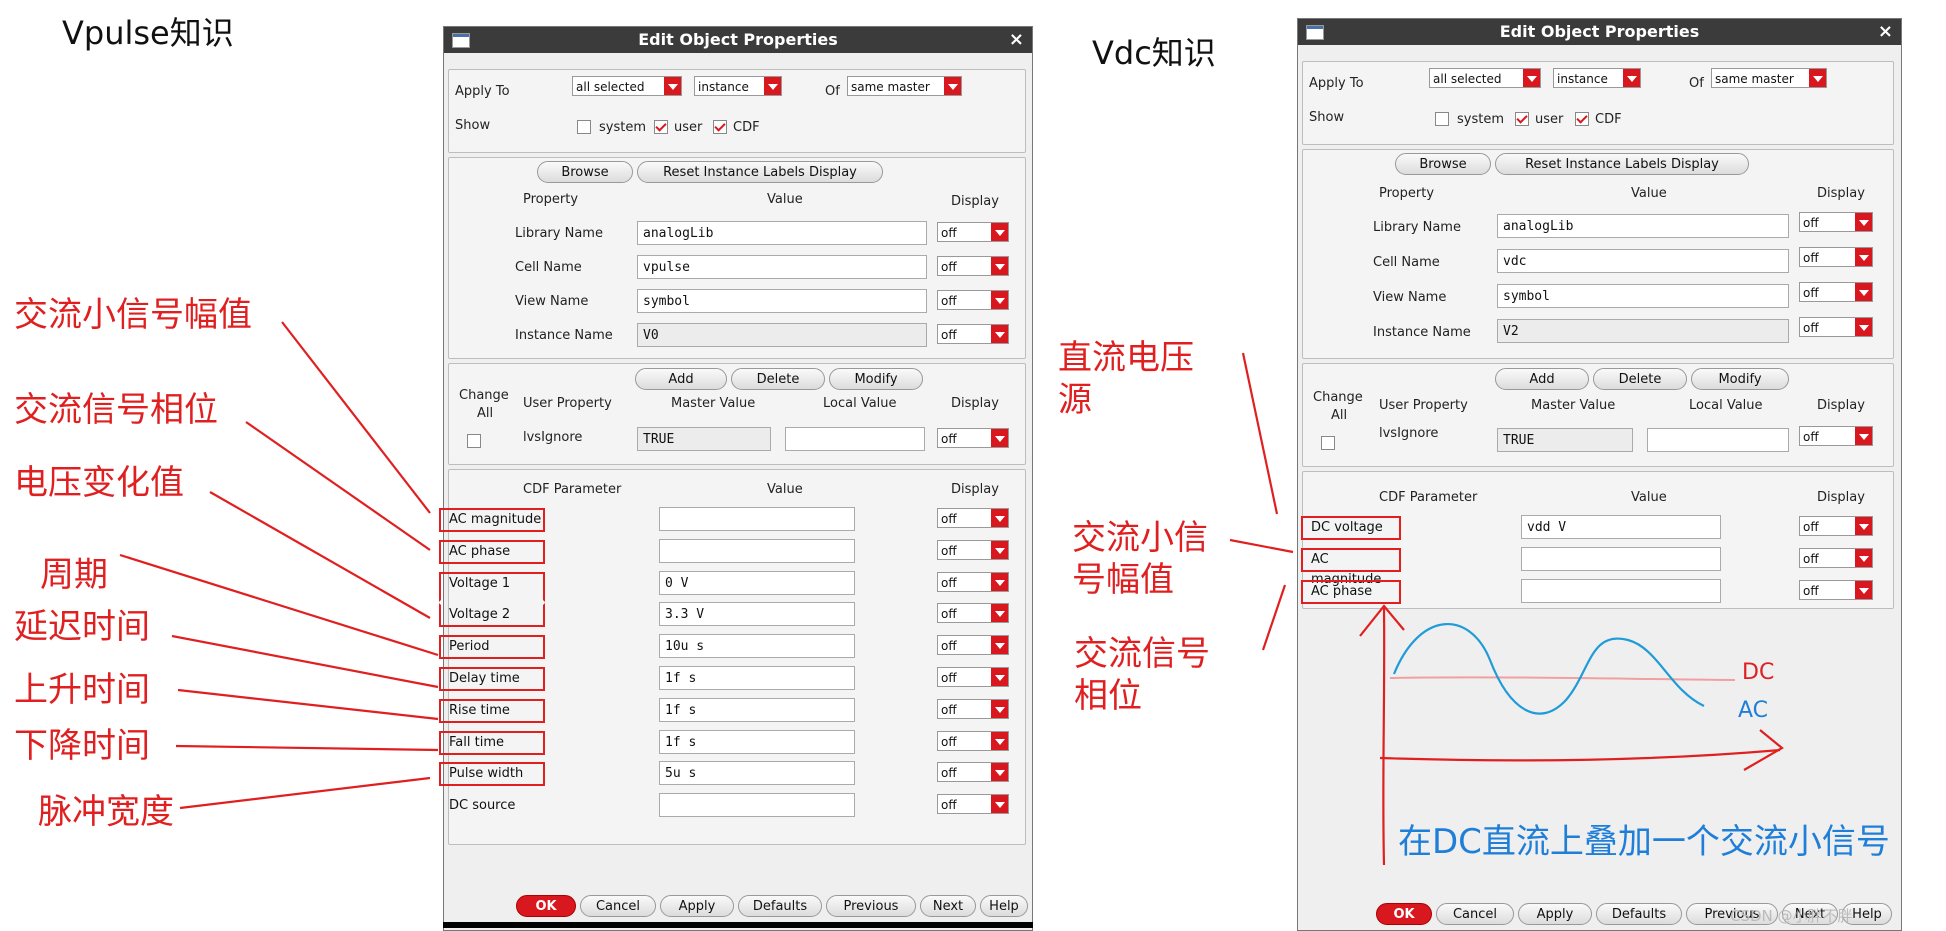 This screenshot has width=1946, height=931. What do you see at coordinates (1075, 400) in the screenshot?
I see `note-dc-source-2: 源` at bounding box center [1075, 400].